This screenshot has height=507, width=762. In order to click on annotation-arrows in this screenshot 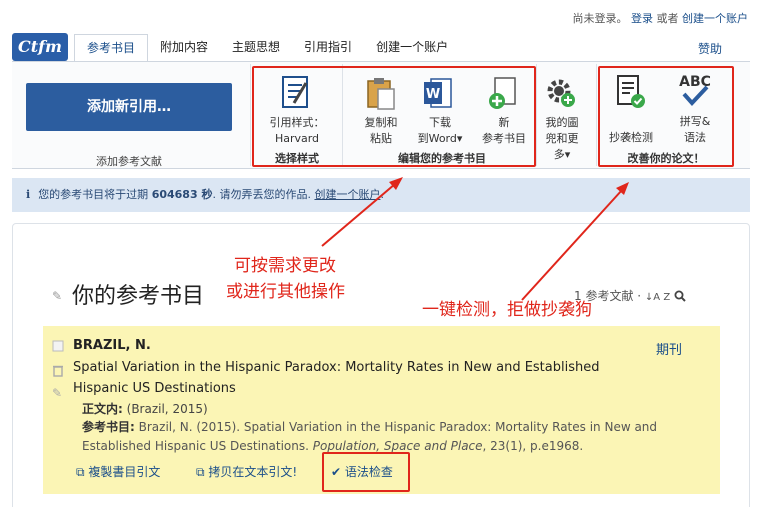, I will do `click(475, 239)`.